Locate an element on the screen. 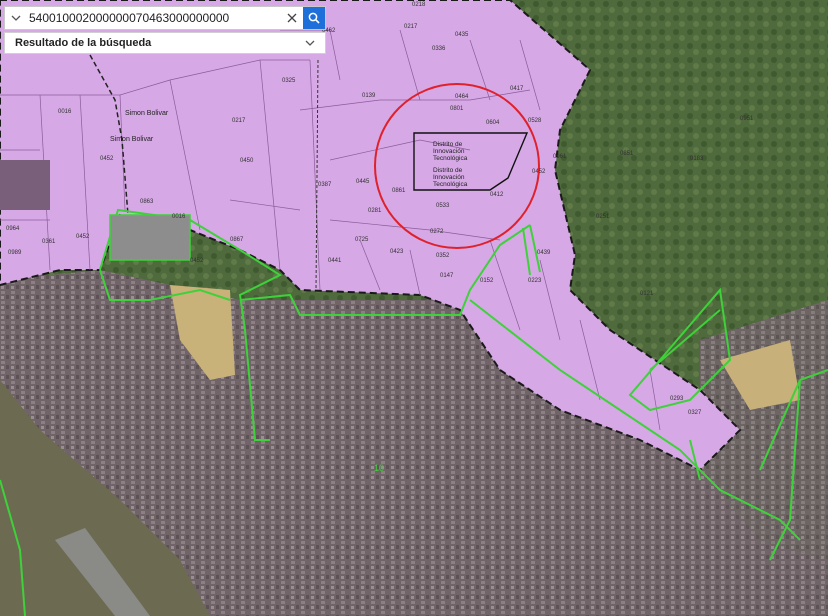 This screenshot has height=616, width=828. parcel-label: 0961 is located at coordinates (560, 157).